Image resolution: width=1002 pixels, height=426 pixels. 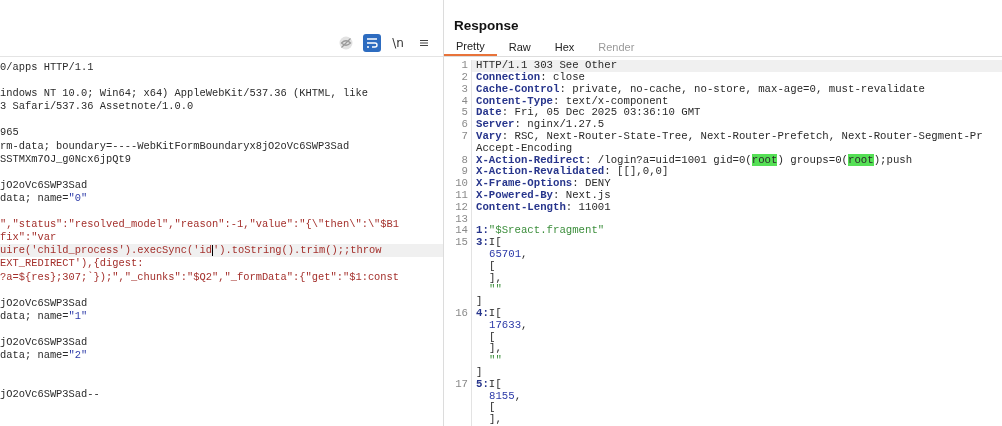 What do you see at coordinates (175, 146) in the screenshot?
I see `code-line: rm-data; boundary=----WebKitFormBoundaryx8jO2oVc6SWP3Sad` at bounding box center [175, 146].